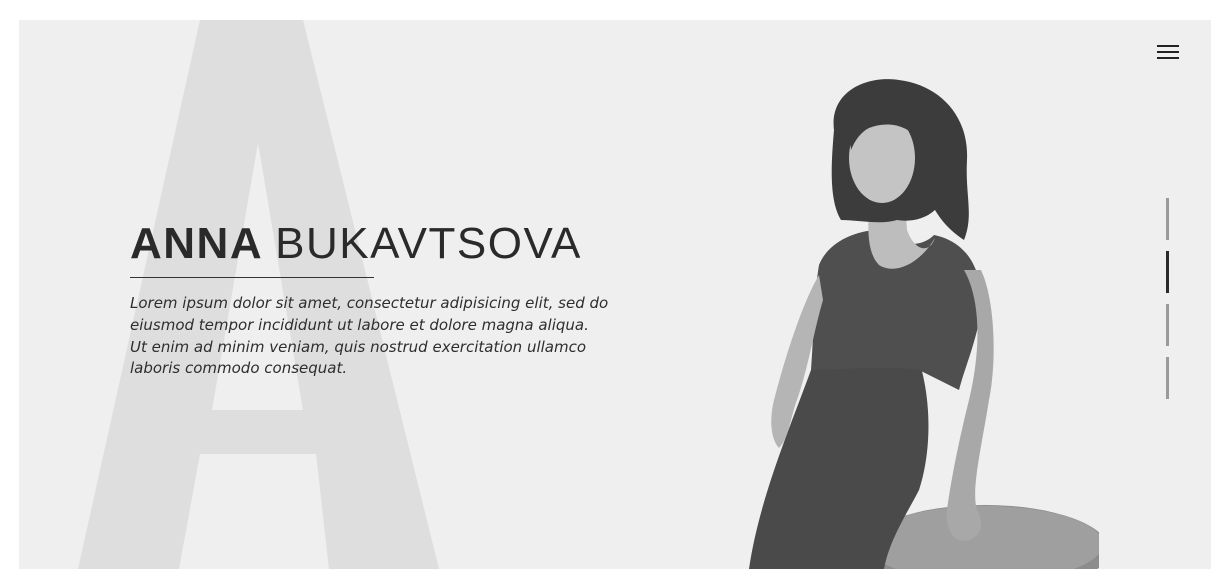  Describe the element at coordinates (428, 243) in the screenshot. I see `last-name: BUKAVTSOVA` at that location.